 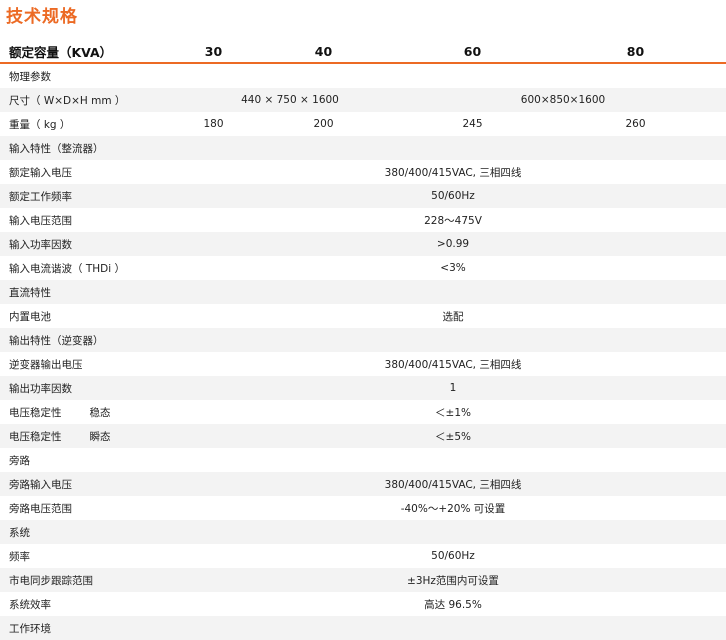 I want to click on section-row-physical: 物理参数, so click(x=363, y=75).